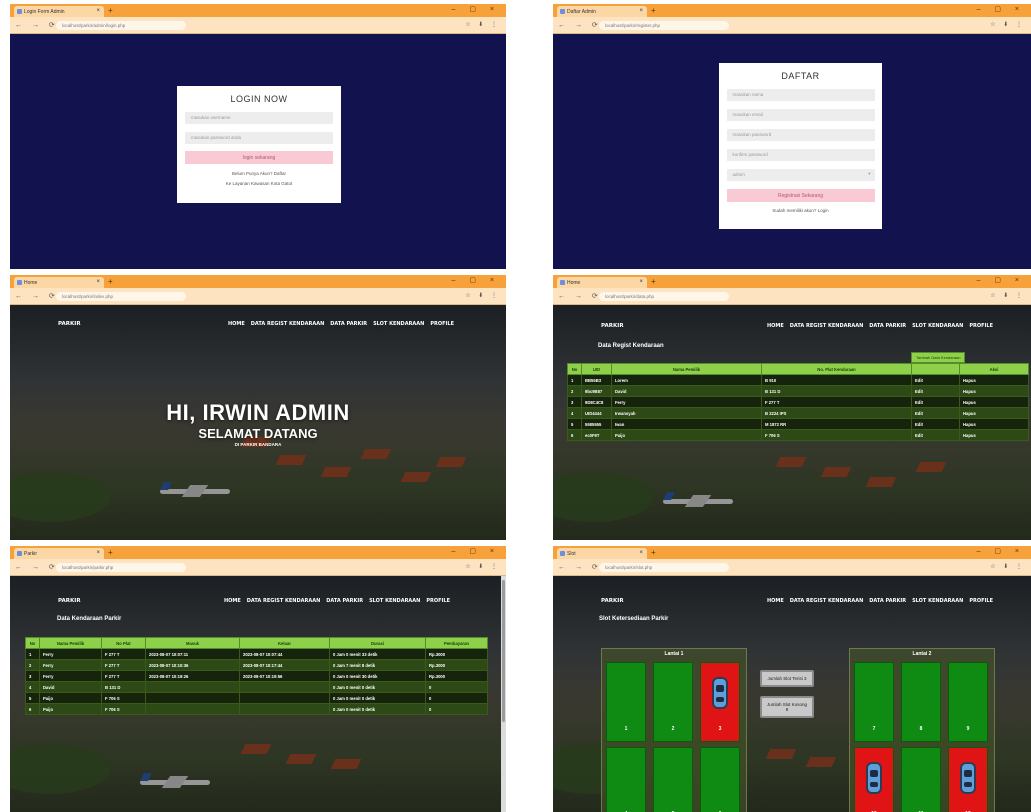 The width and height of the screenshot is (1031, 812). I want to click on register-button: Registrasi Sekarang, so click(800, 195).